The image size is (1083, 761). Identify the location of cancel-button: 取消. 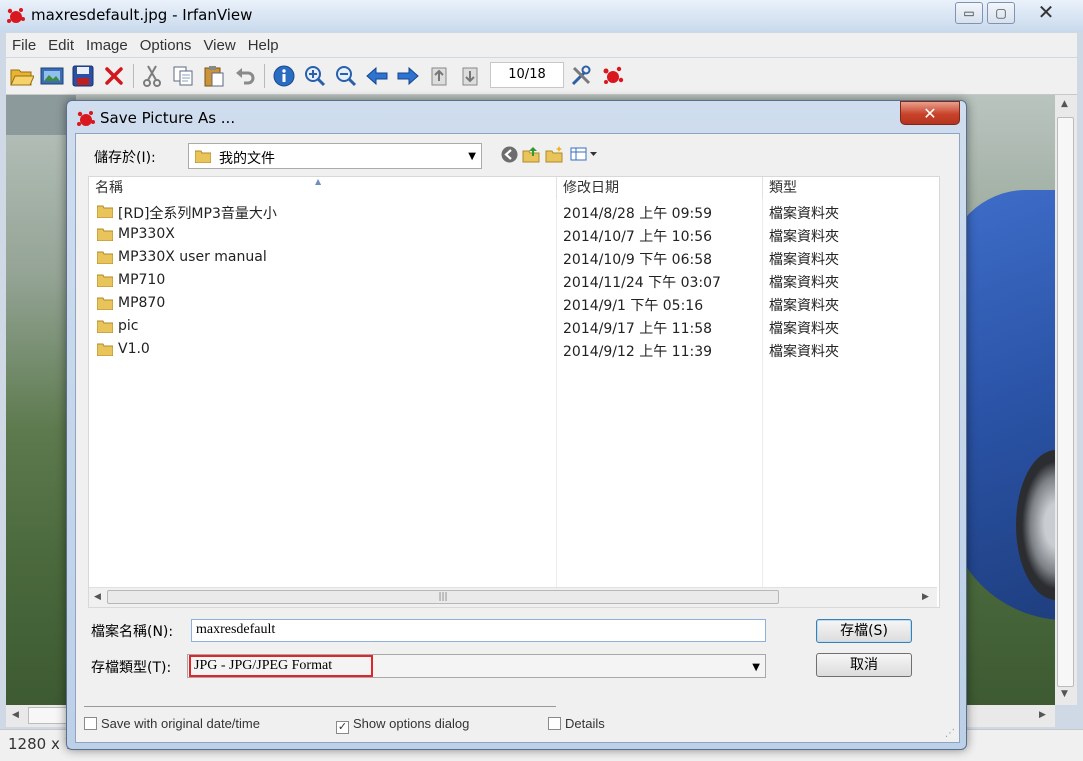
(864, 665).